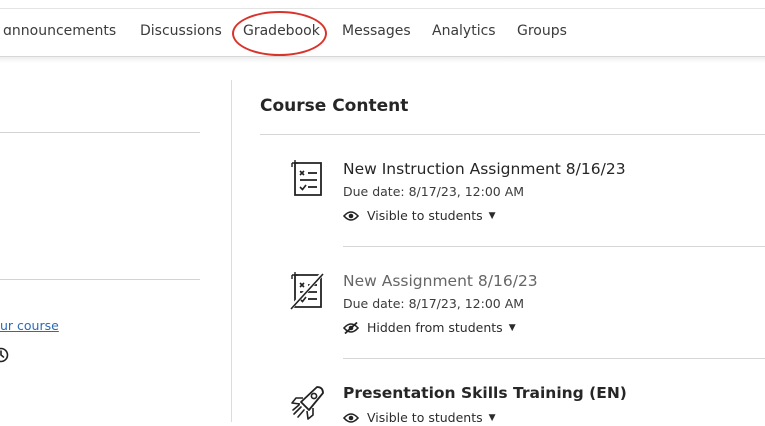  Describe the element at coordinates (181, 31) in the screenshot. I see `tab-discussions: Discussions` at that location.